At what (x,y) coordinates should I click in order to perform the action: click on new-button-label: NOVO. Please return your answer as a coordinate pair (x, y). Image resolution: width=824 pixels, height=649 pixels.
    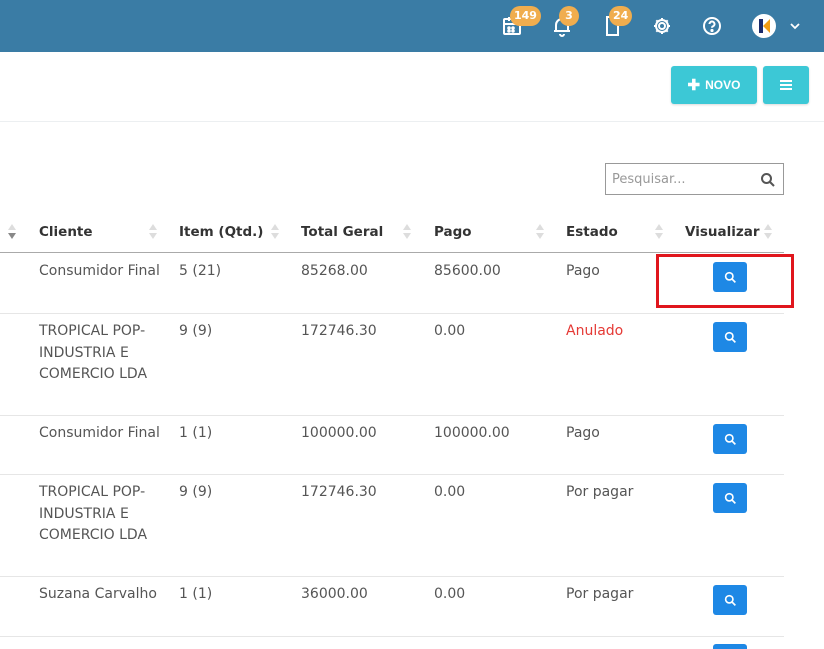
    Looking at the image, I should click on (723, 85).